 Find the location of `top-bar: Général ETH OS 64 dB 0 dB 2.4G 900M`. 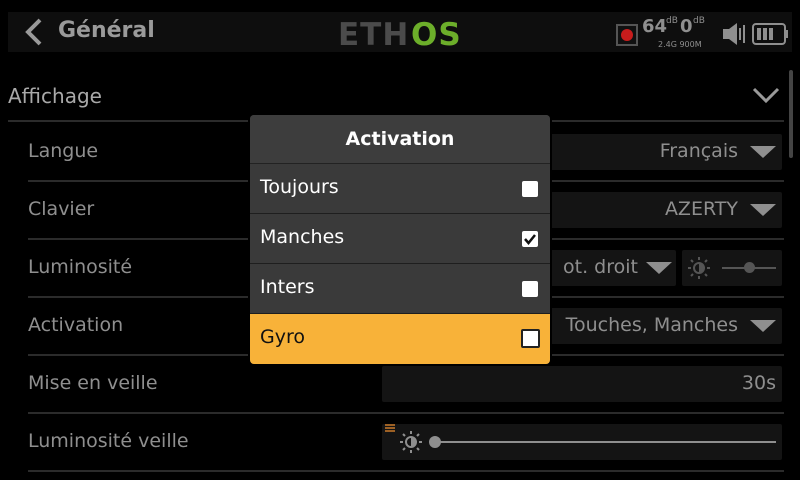

top-bar: Général ETH OS 64 dB 0 dB 2.4G 900M is located at coordinates (400, 32).